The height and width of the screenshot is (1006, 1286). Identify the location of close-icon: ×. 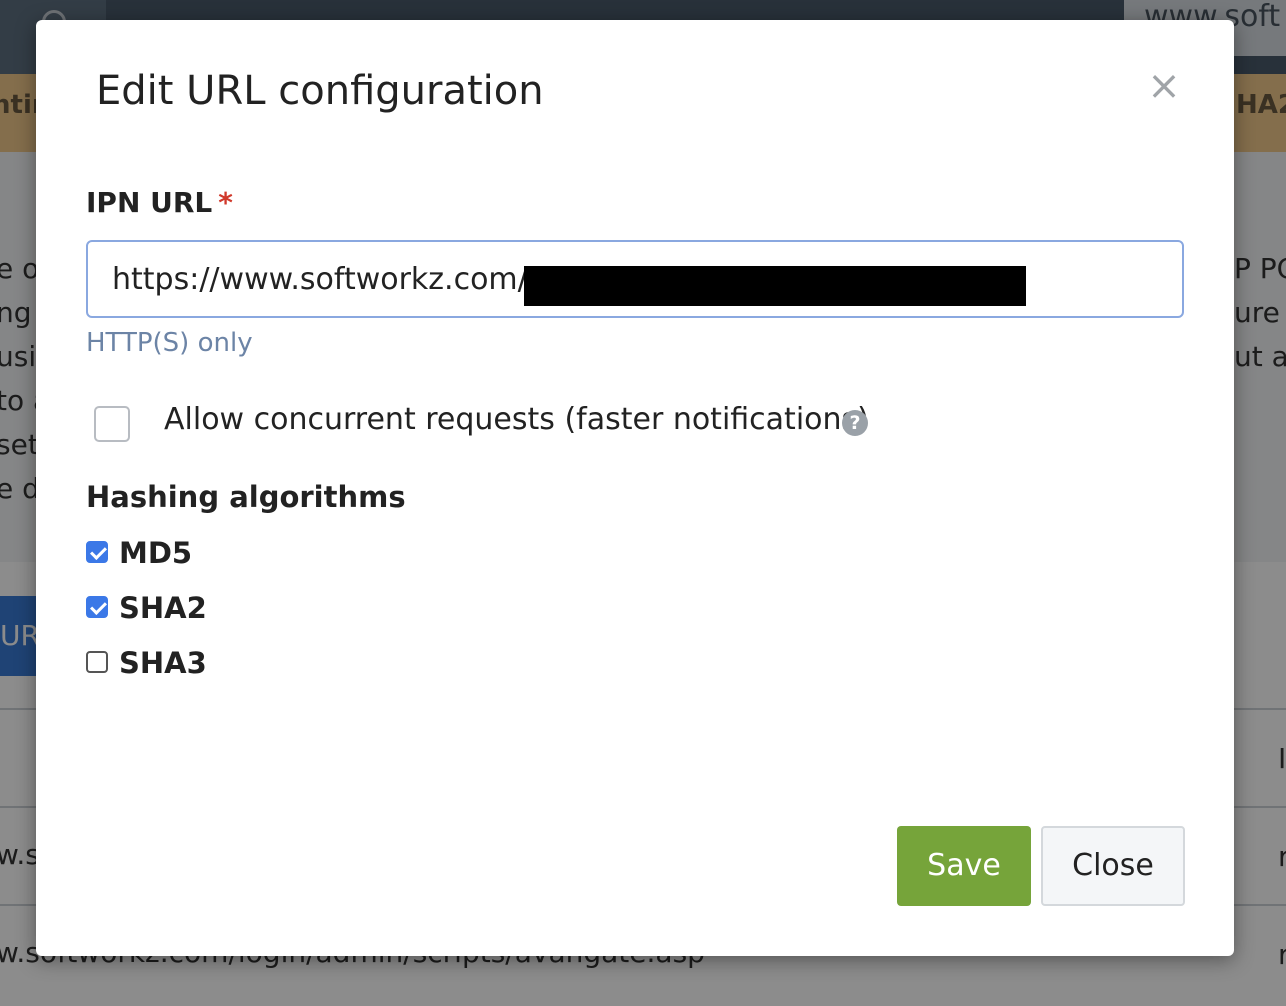
(1164, 86).